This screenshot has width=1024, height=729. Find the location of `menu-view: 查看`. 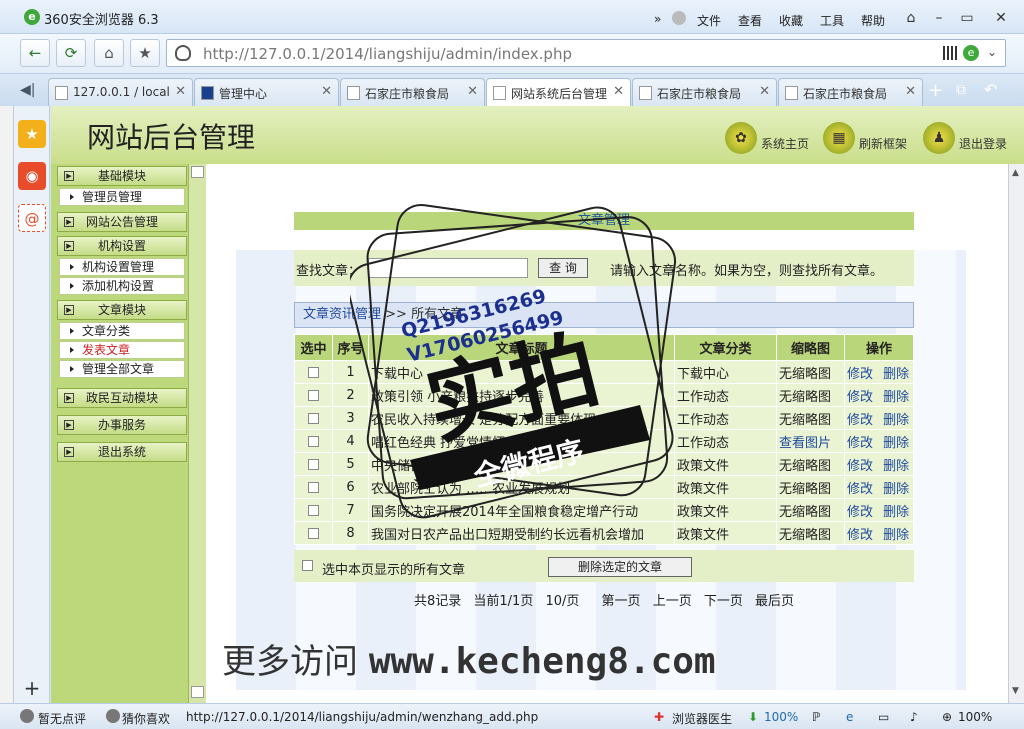

menu-view: 查看 is located at coordinates (750, 20).